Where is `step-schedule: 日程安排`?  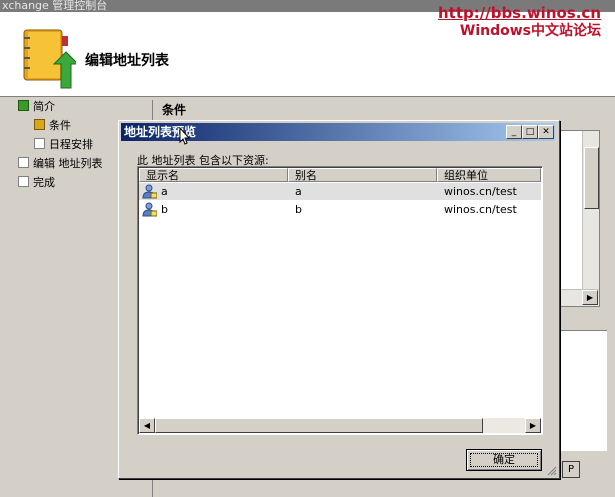
step-schedule: 日程安排 is located at coordinates (63, 145).